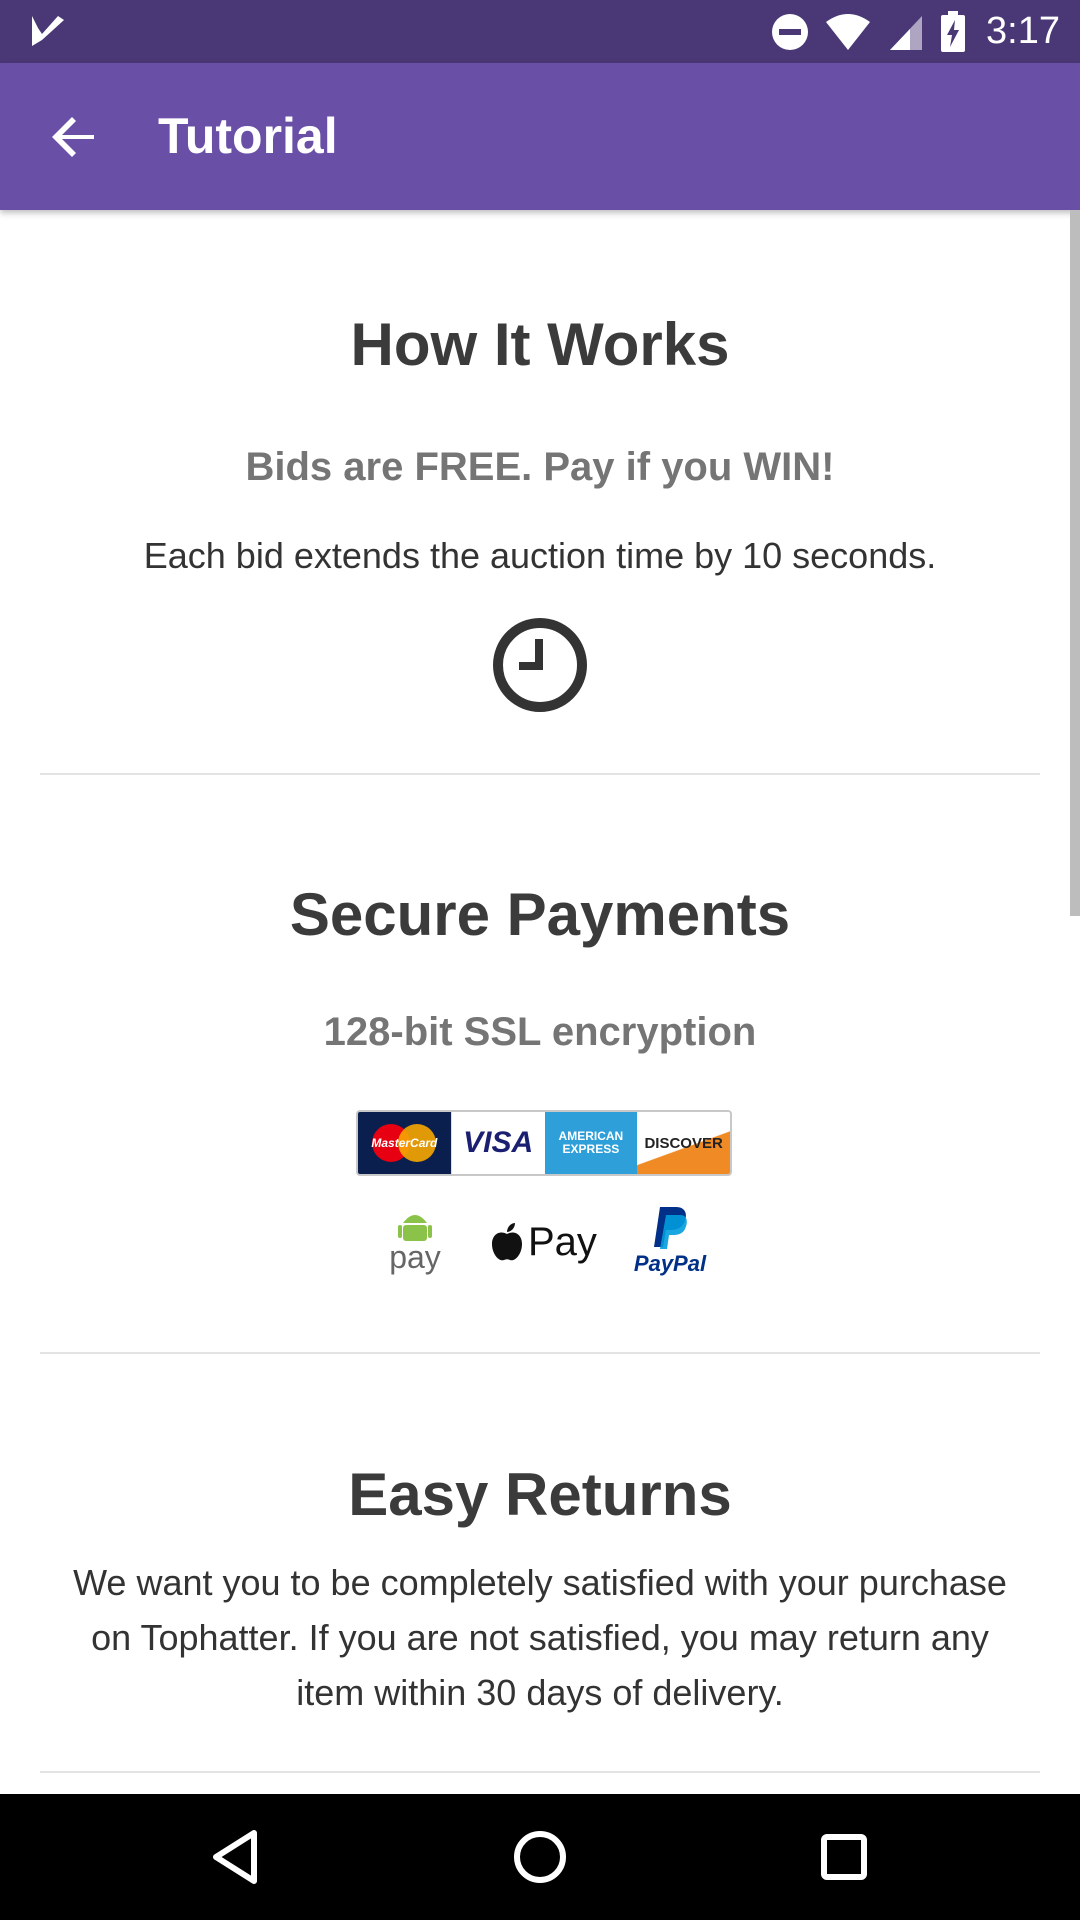 Image resolution: width=1080 pixels, height=1920 pixels. What do you see at coordinates (906, 32) in the screenshot?
I see `signal-icon` at bounding box center [906, 32].